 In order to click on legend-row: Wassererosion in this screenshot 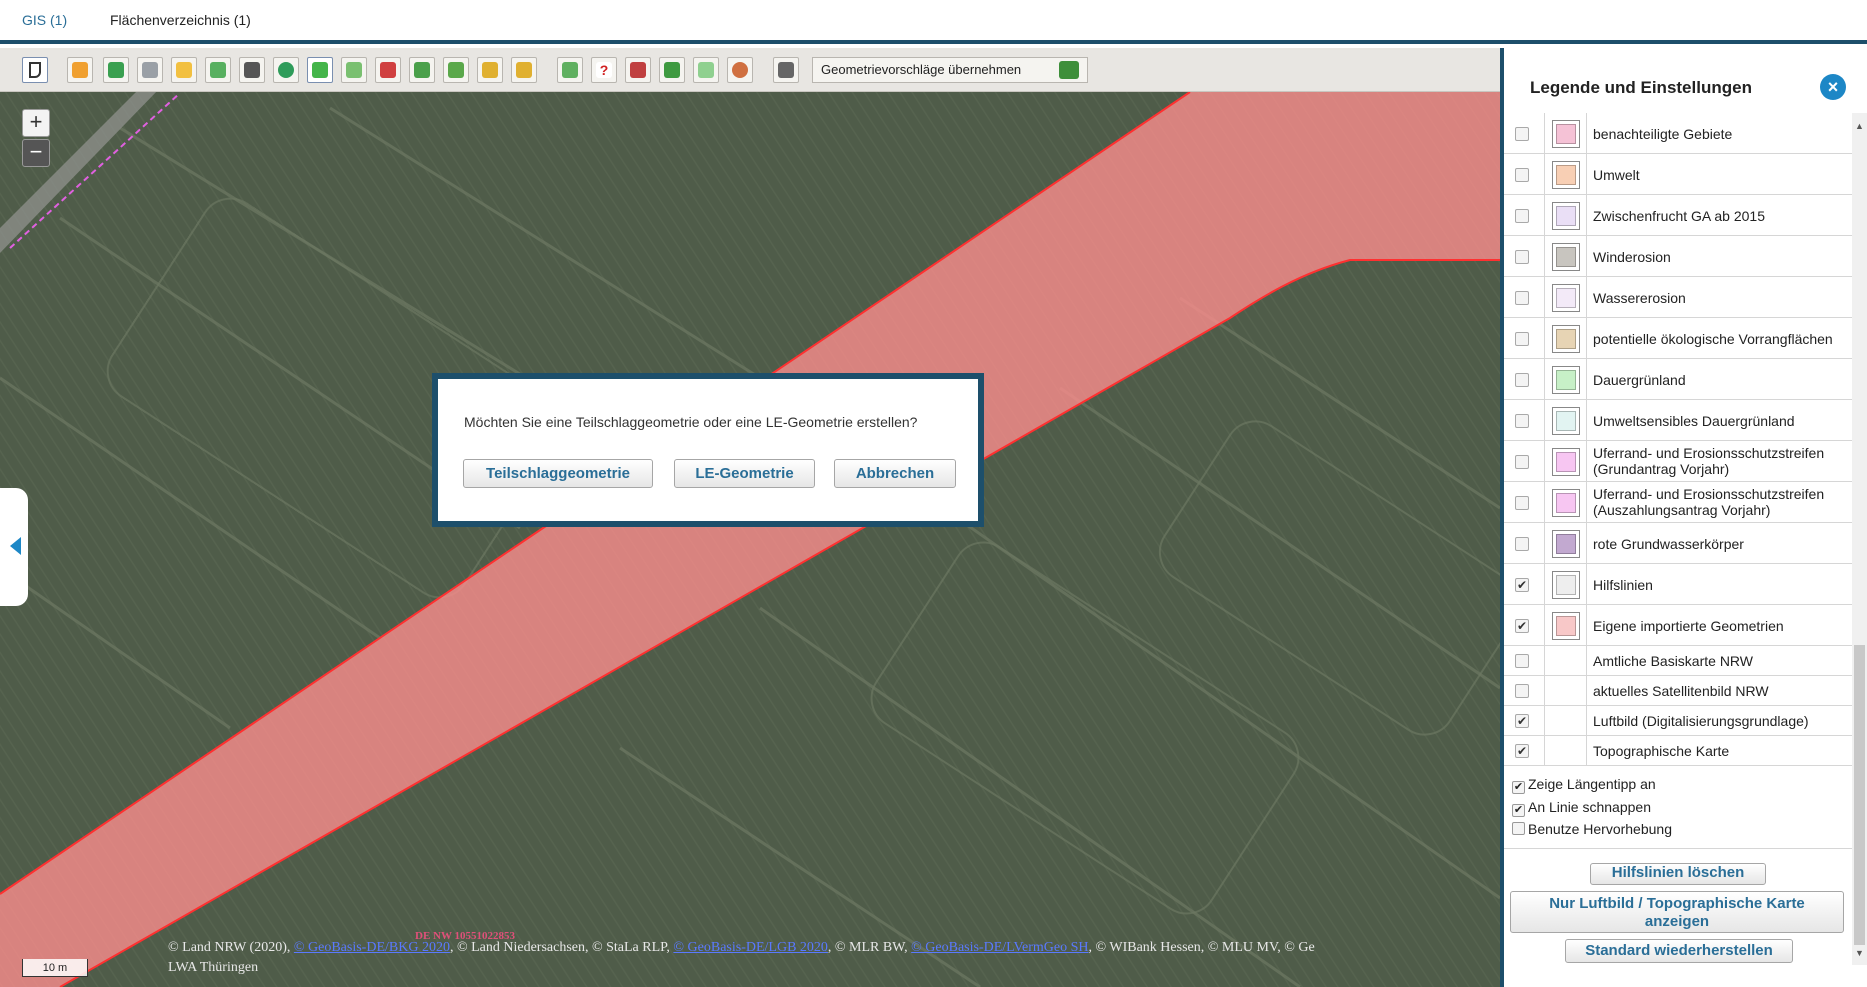, I will do `click(1678, 297)`.